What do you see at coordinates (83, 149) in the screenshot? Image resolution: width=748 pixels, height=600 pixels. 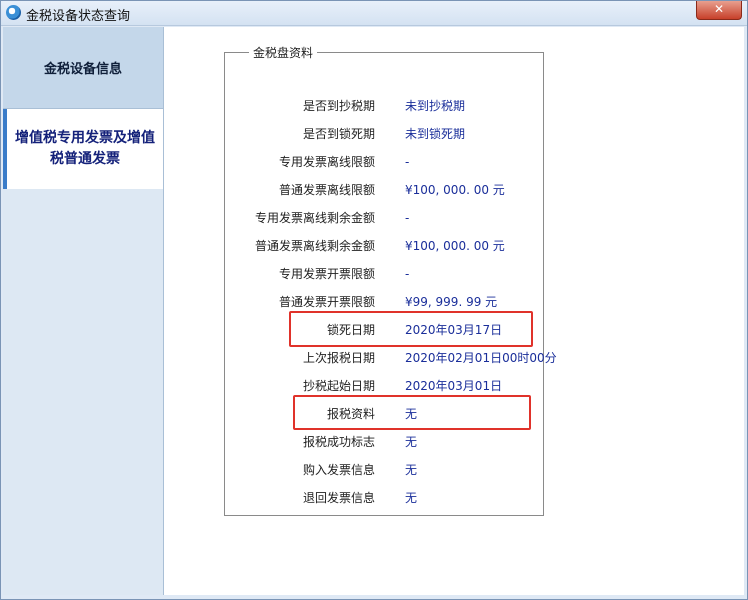 I see `sidebar-item-invoices: 增值税专用发票及增值税普通发票` at bounding box center [83, 149].